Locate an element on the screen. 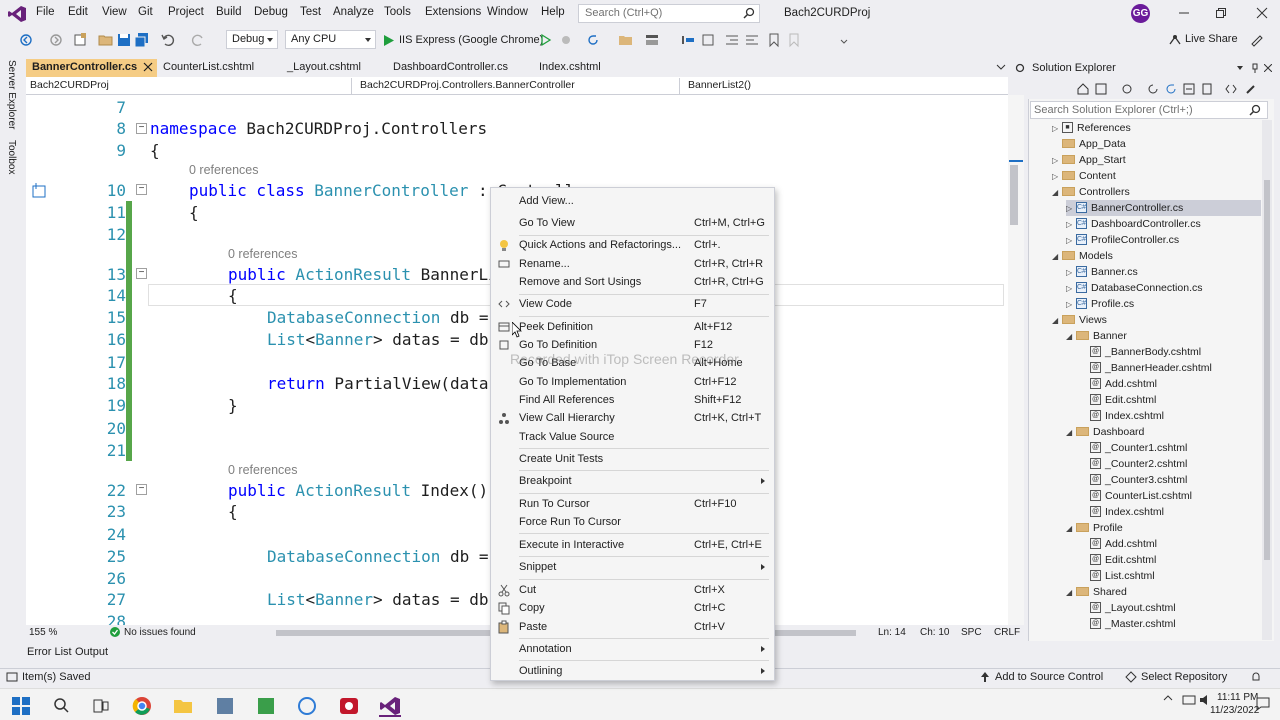 This screenshot has width=1280, height=720. menu-tools: Tools is located at coordinates (397, 12).